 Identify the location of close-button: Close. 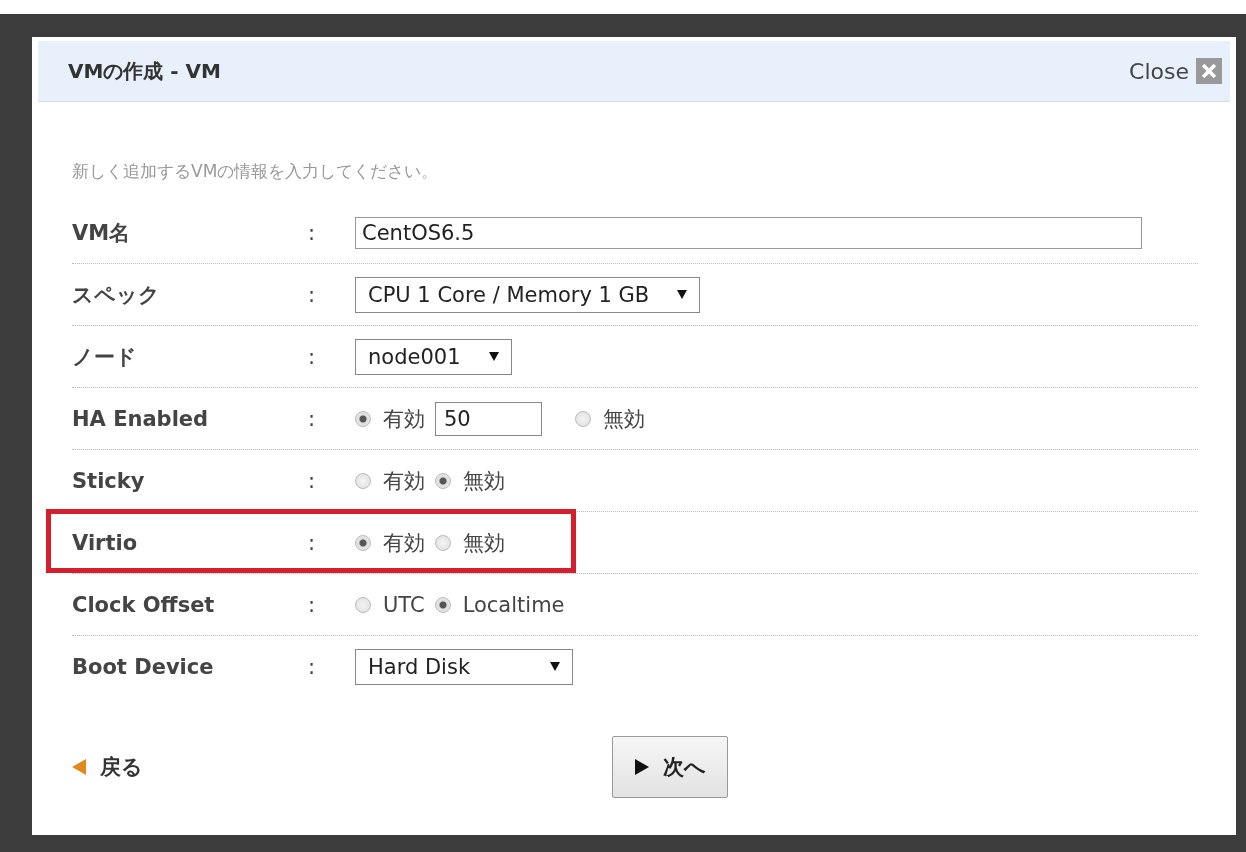
(1175, 71).